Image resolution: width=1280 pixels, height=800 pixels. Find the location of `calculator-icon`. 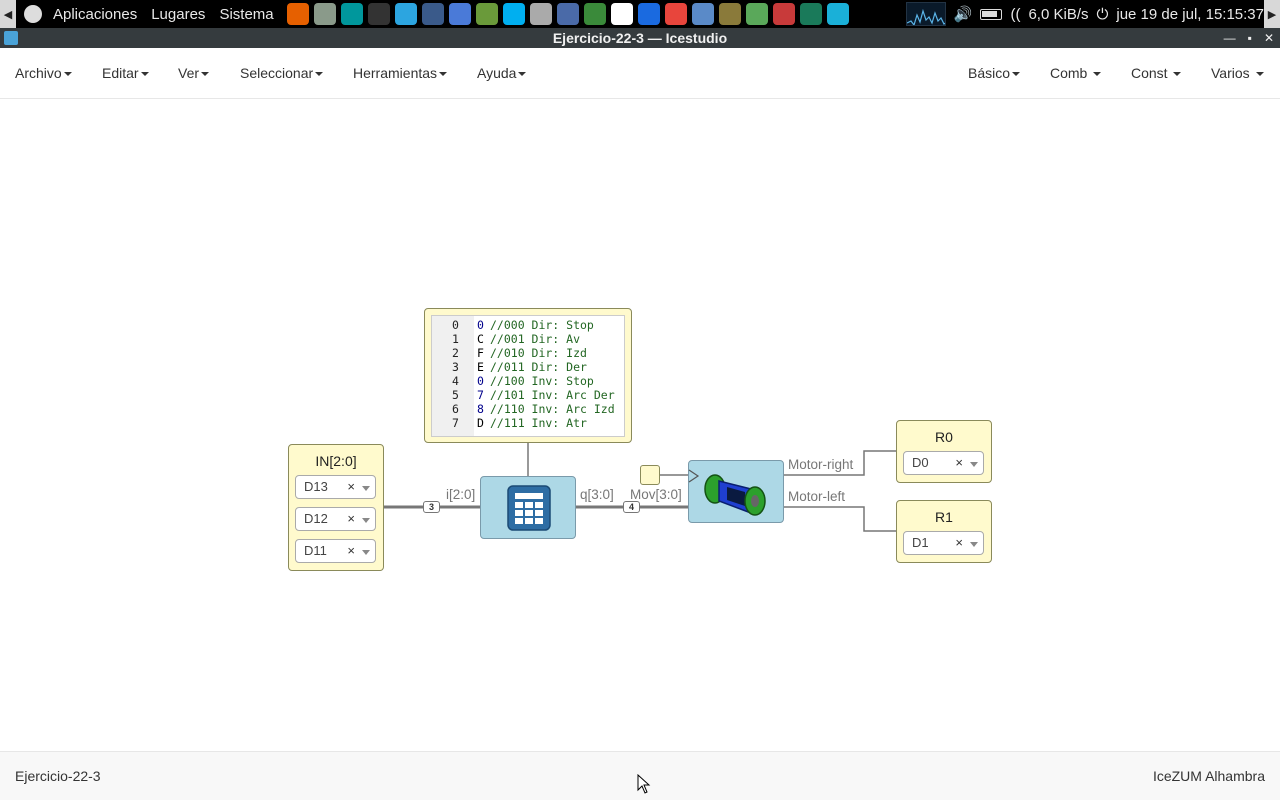

calculator-icon is located at coordinates (540, 14).